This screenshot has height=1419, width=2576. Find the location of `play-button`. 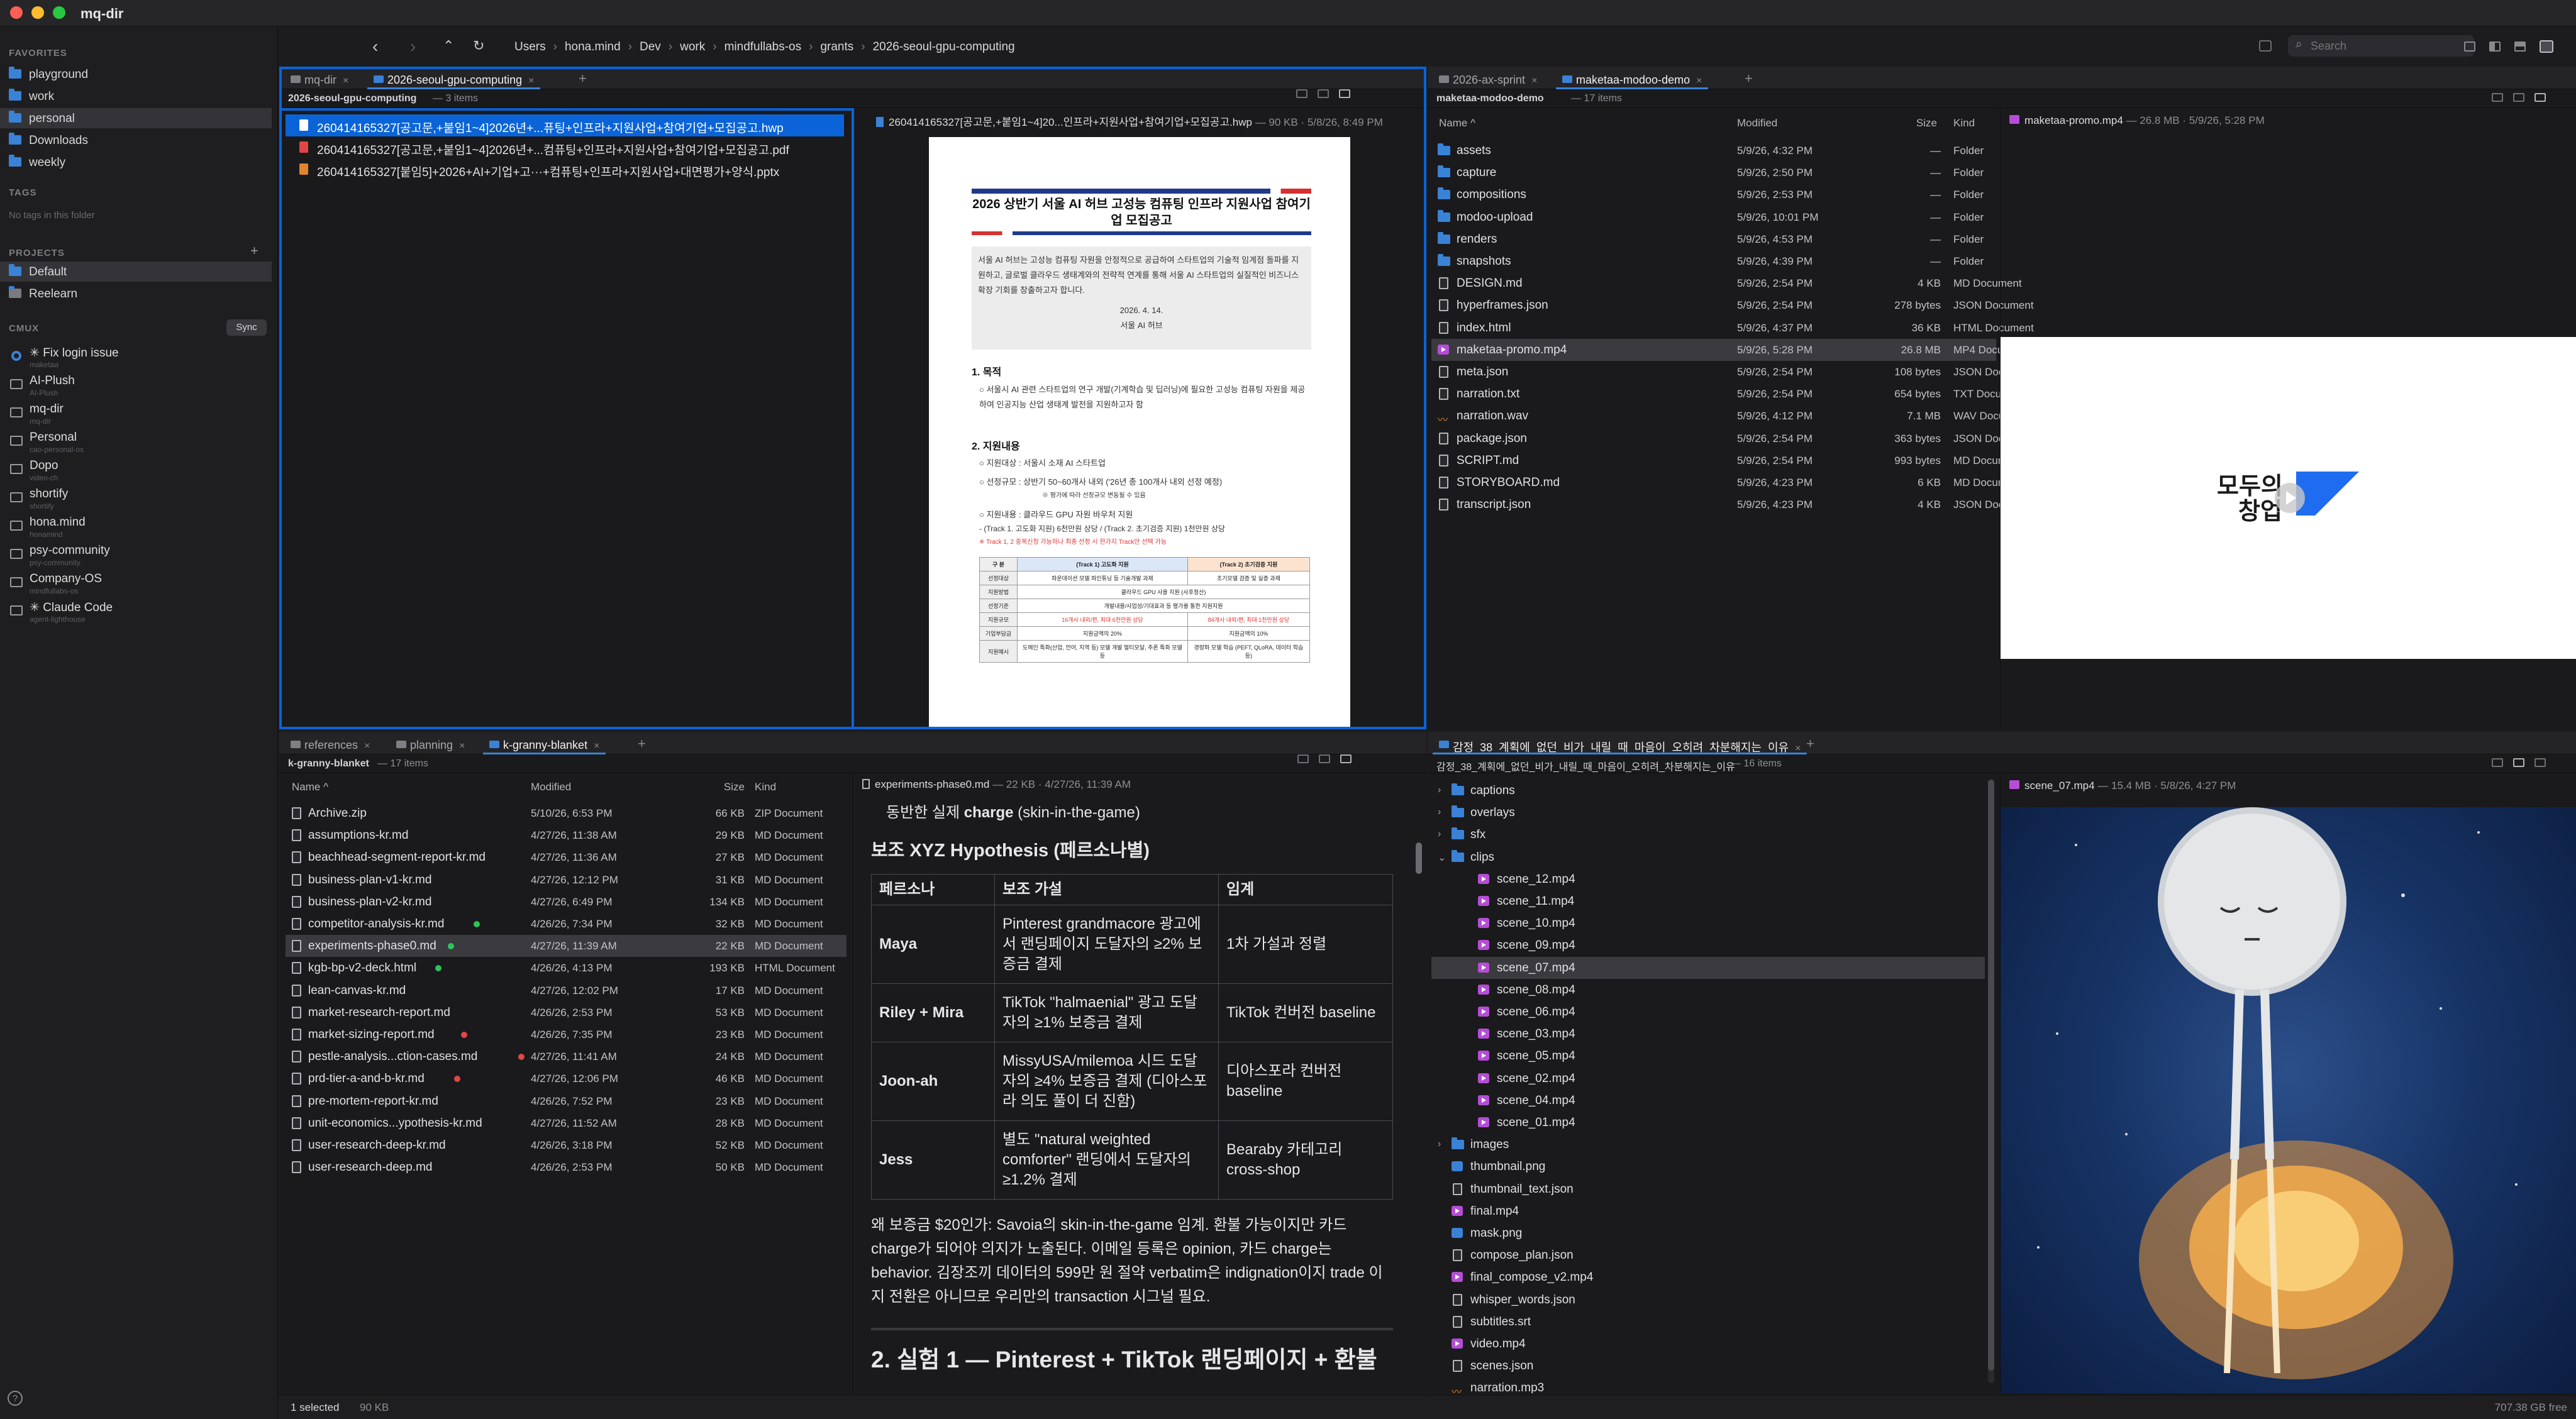

play-button is located at coordinates (2290, 498).